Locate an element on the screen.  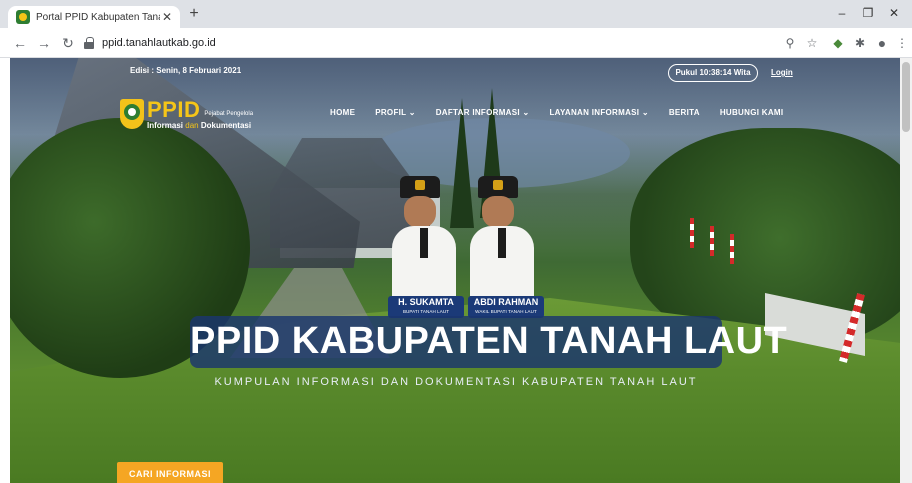
nav-item-hubungi-kami: HUBUNGI KAMI is located at coordinates (752, 112).